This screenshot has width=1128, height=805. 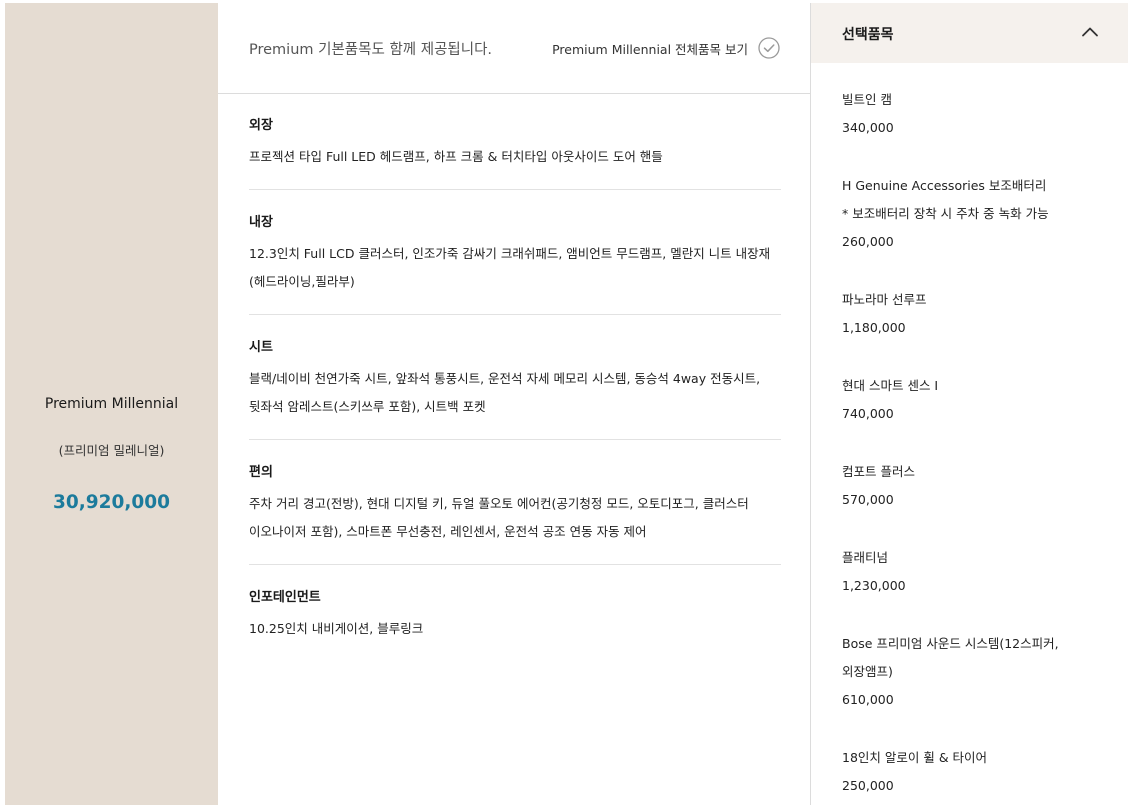 What do you see at coordinates (972, 772) in the screenshot?
I see `option-item: 18인치 알로이 휠 & 타이어 250,000` at bounding box center [972, 772].